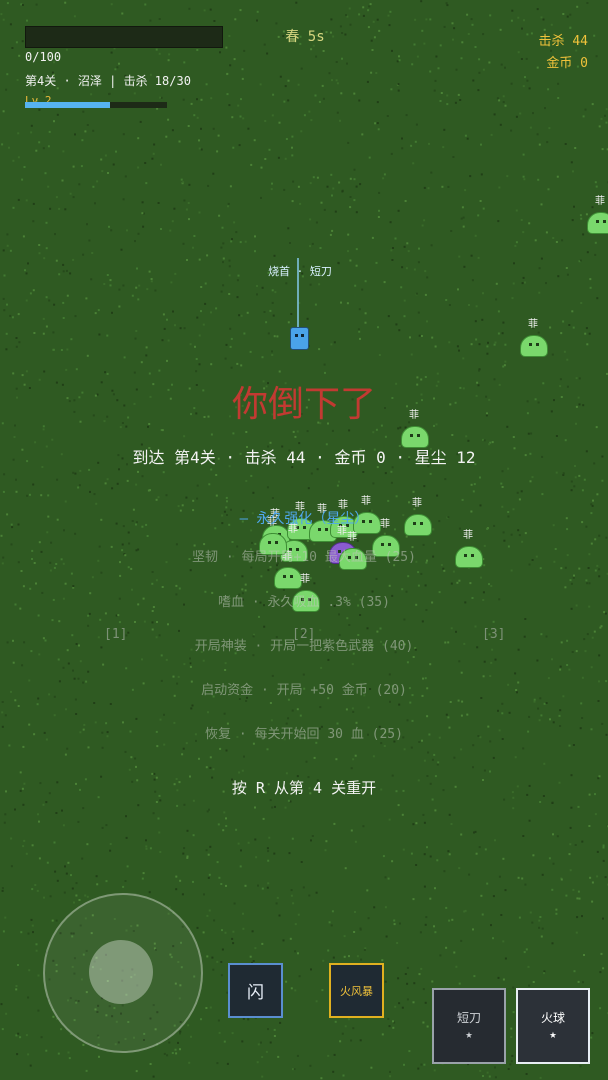 The width and height of the screenshot is (608, 1080). What do you see at coordinates (305, 579) in the screenshot?
I see `enemy-label: 菲` at bounding box center [305, 579].